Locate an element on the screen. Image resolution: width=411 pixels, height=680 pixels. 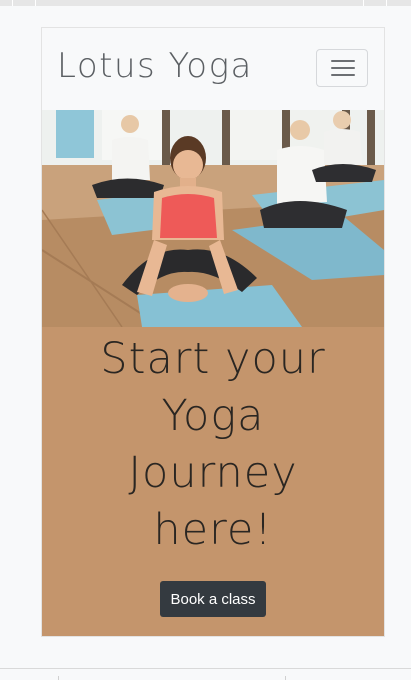
browser-bottom-edge is located at coordinates (205, 674).